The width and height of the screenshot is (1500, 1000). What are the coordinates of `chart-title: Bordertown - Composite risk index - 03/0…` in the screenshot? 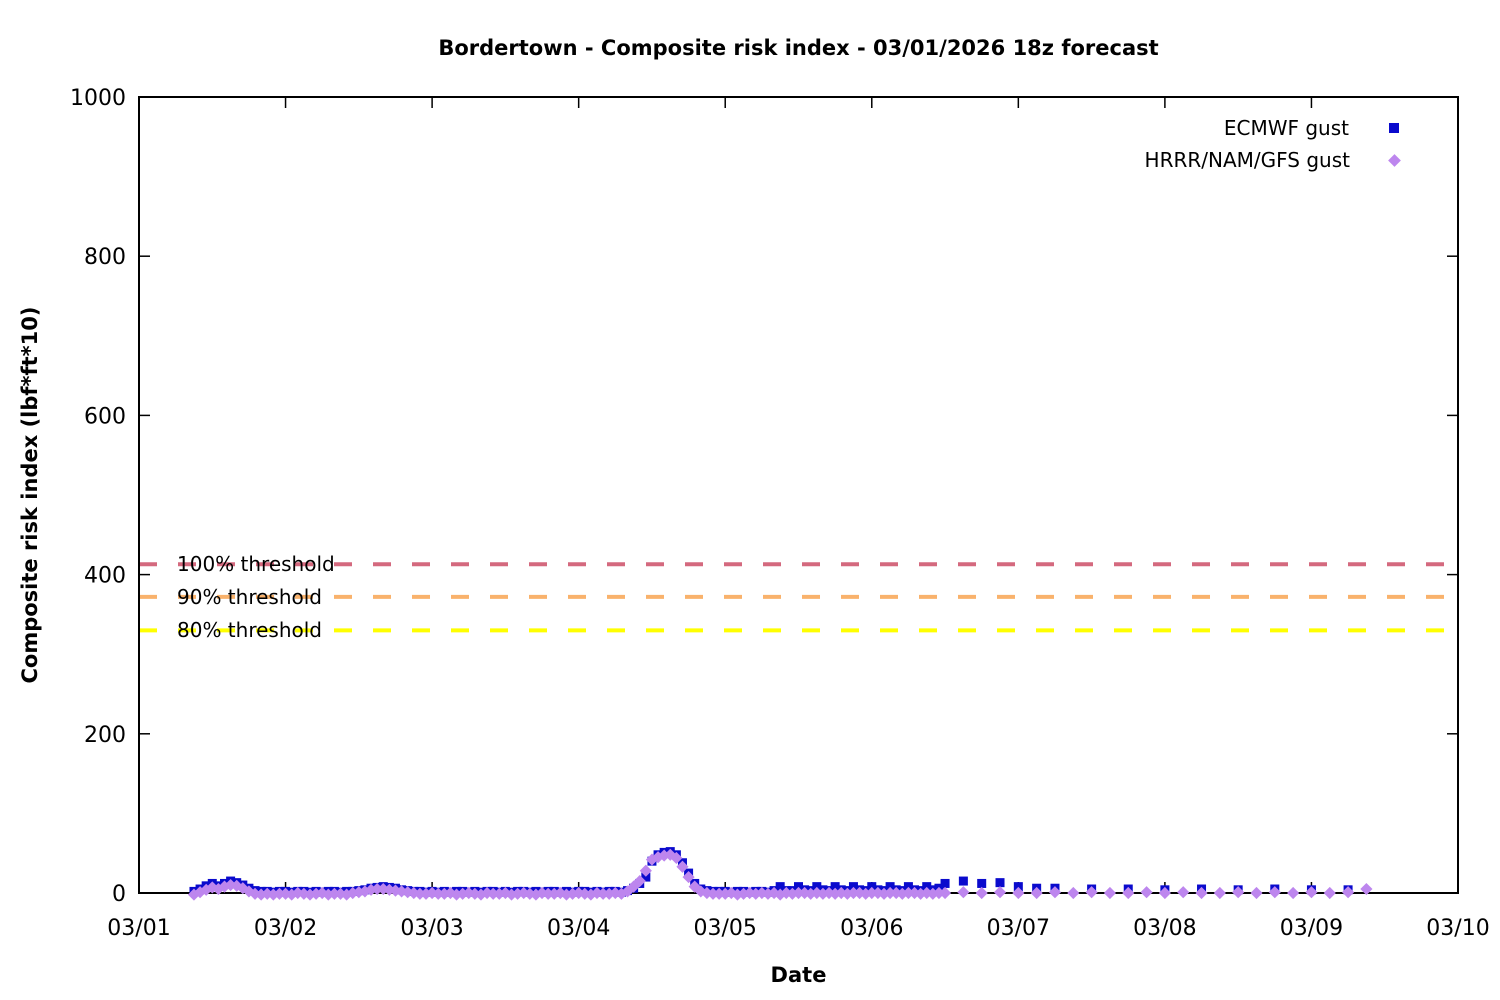 It's located at (798, 48).